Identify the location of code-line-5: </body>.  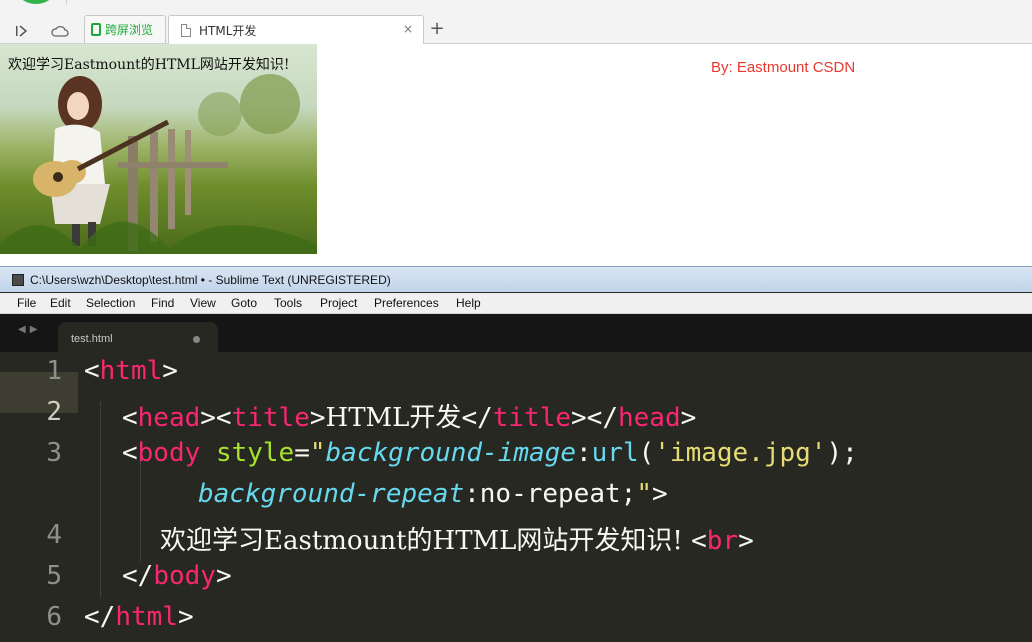
(177, 576).